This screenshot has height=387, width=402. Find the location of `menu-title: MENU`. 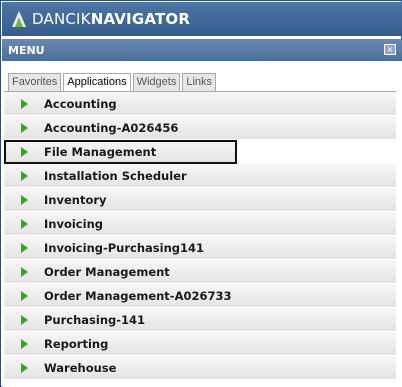

menu-title: MENU is located at coordinates (26, 50).